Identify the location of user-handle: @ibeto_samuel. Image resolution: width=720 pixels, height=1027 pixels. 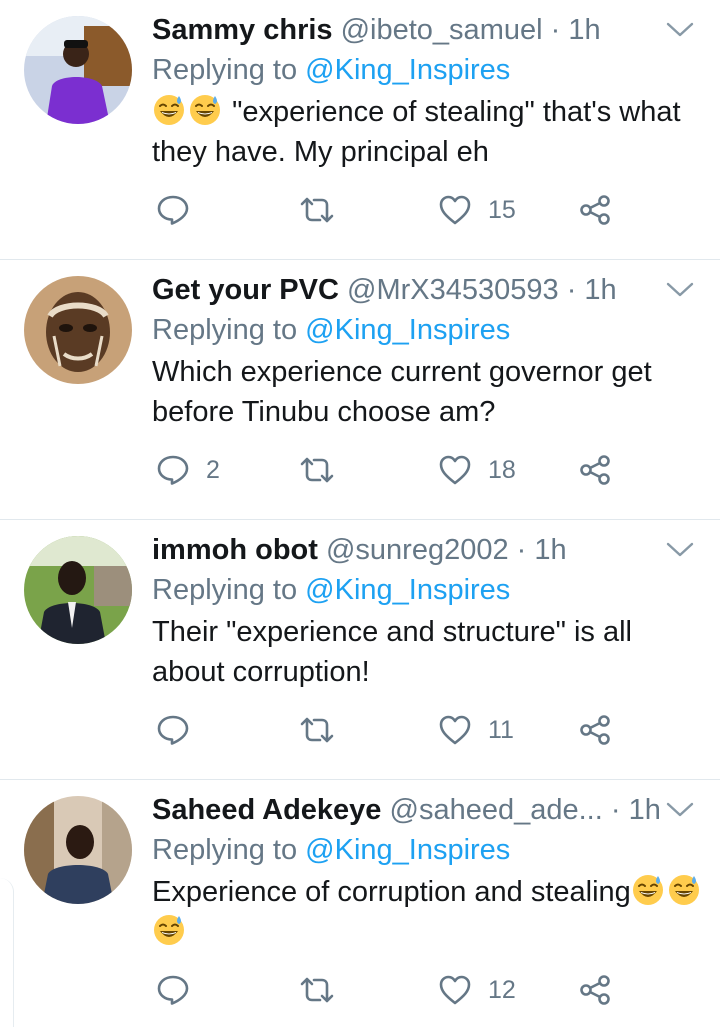
(442, 30).